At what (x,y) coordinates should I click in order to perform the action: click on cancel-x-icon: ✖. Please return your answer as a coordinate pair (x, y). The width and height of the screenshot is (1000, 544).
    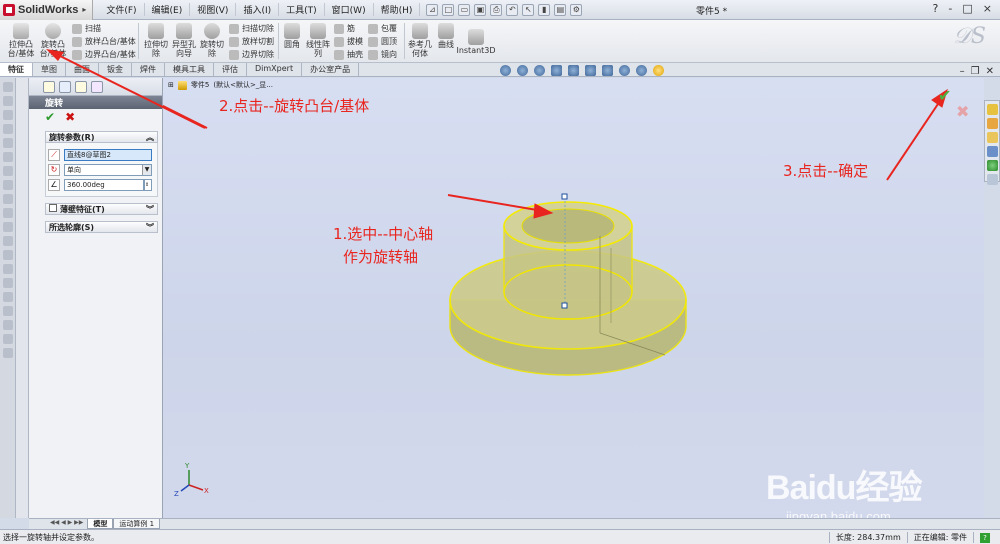
    Looking at the image, I should click on (70, 117).